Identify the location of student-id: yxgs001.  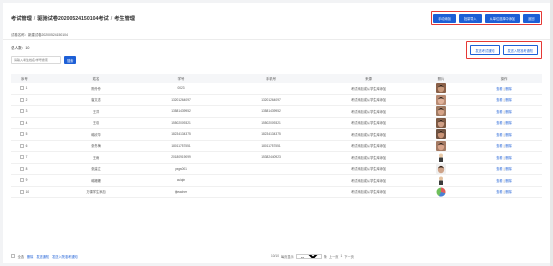
(181, 168).